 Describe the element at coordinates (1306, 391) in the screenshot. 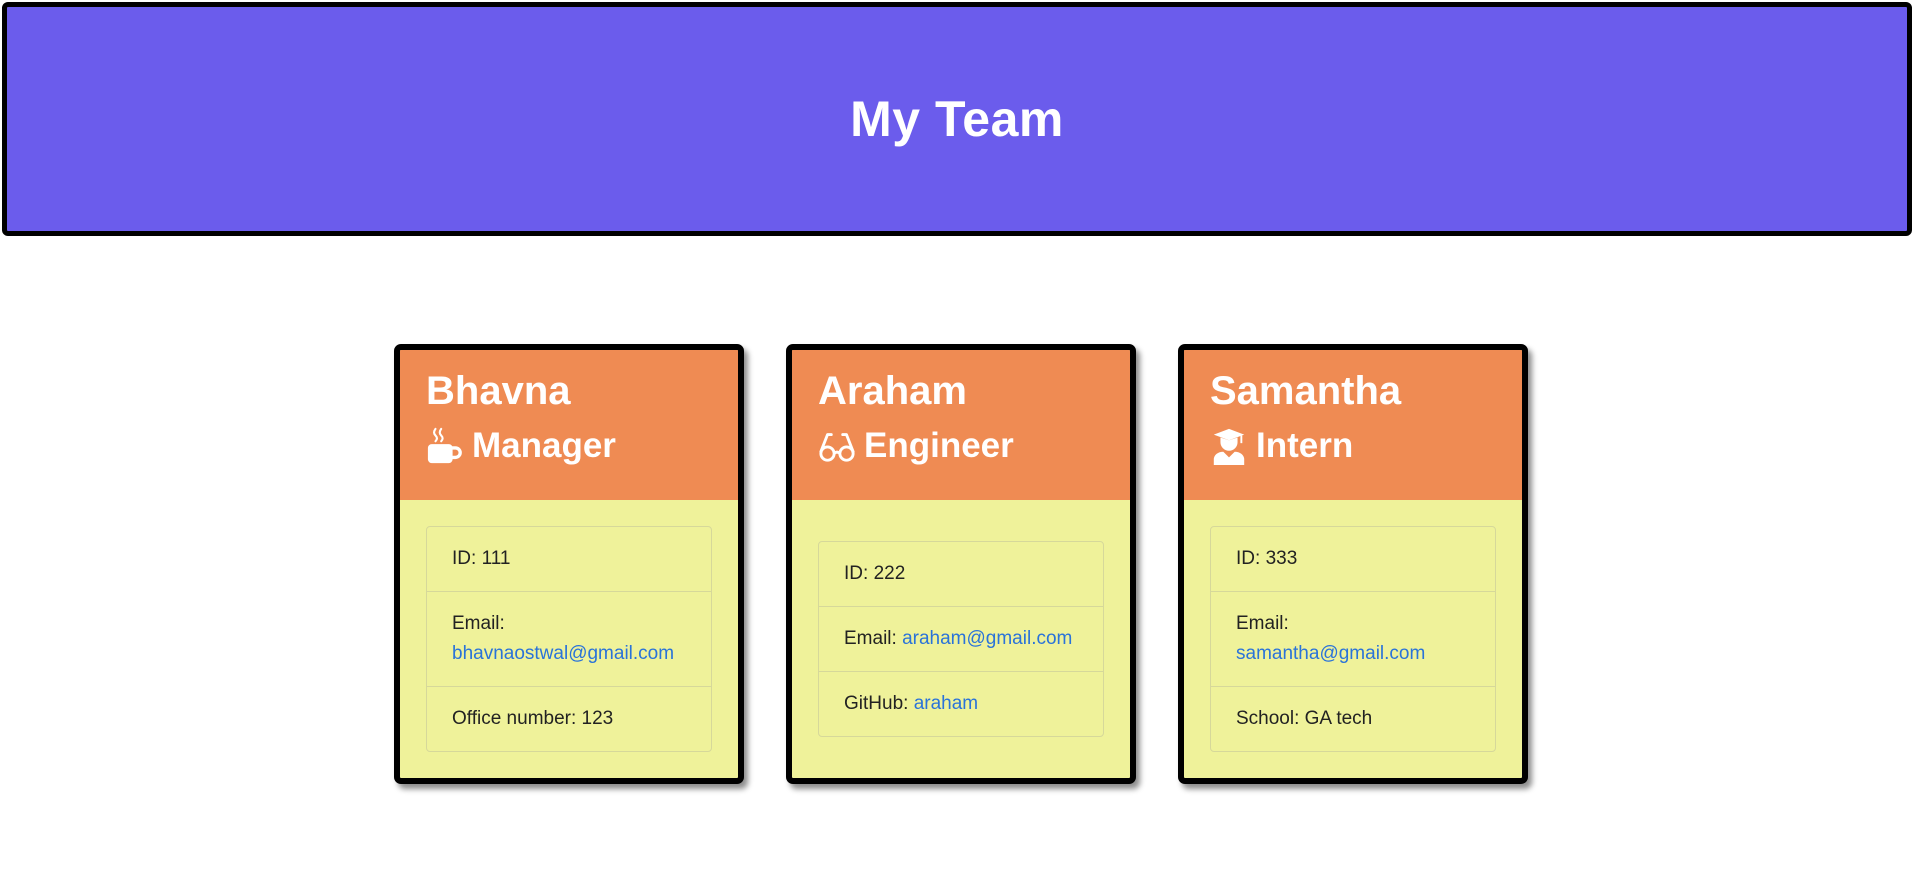

I see `employee-name: Samantha` at that location.